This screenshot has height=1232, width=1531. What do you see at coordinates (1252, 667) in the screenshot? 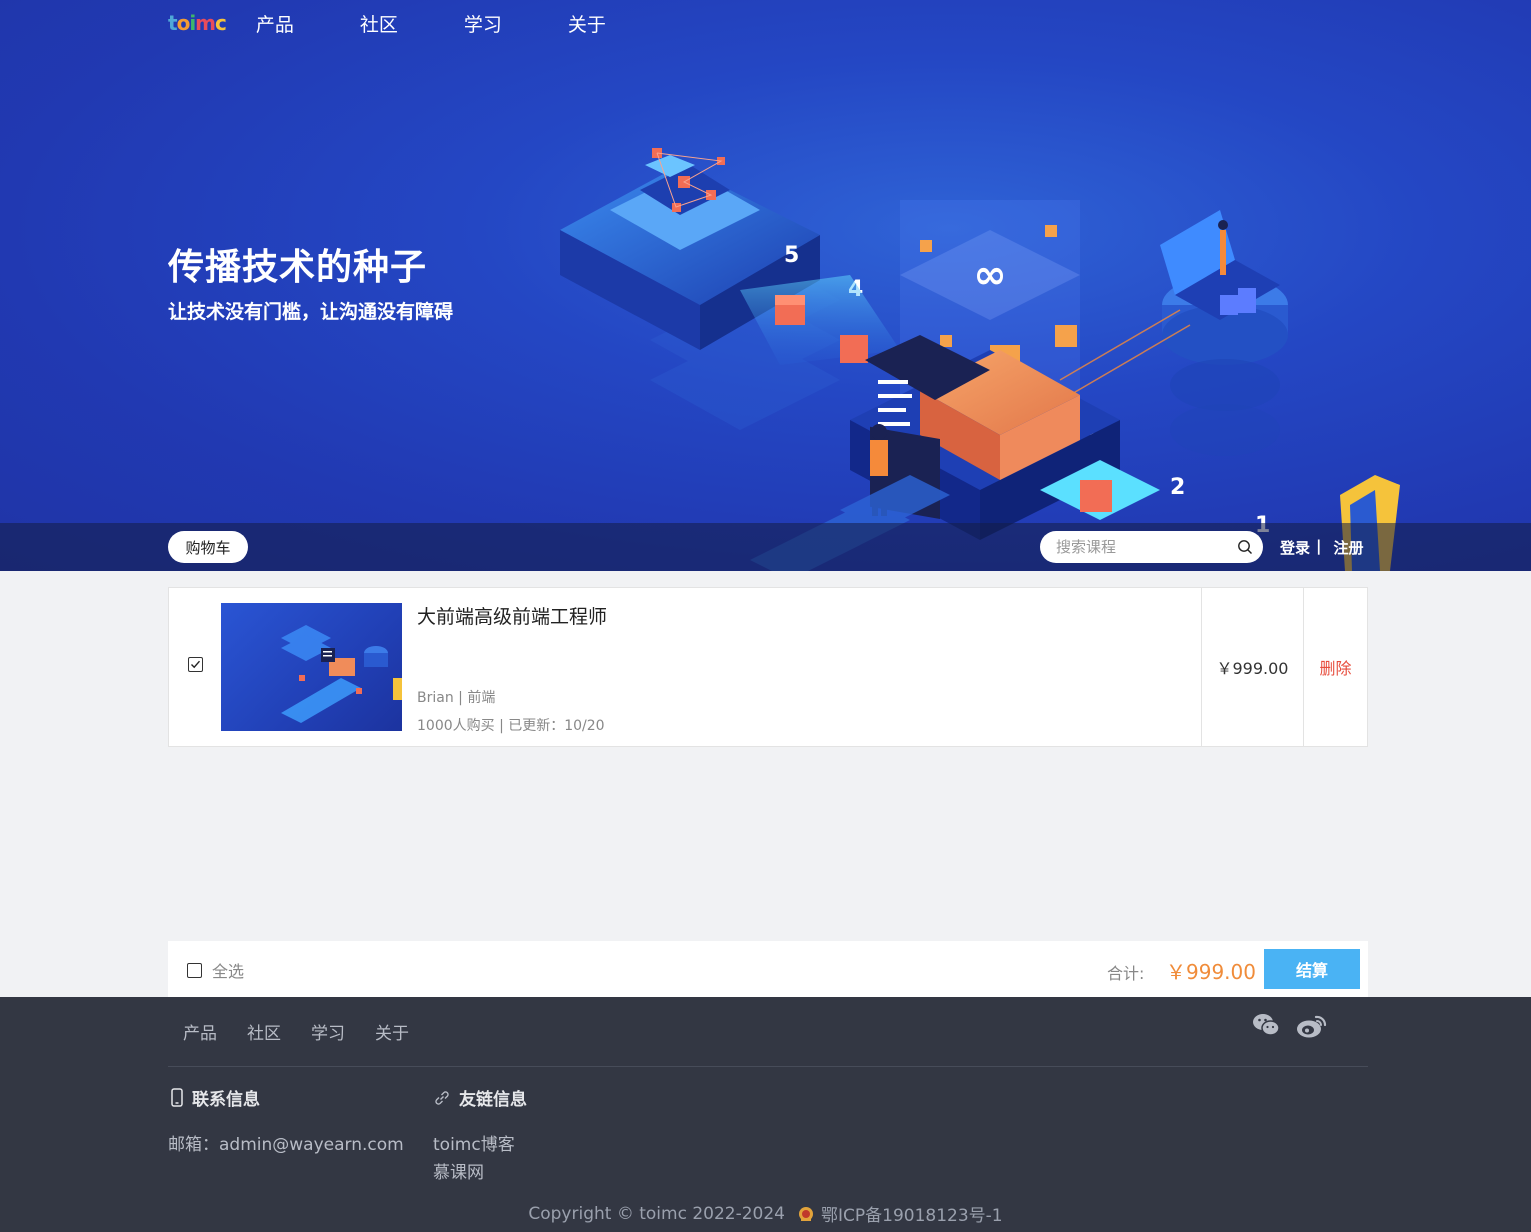
I see `item-price: ￥999.00` at bounding box center [1252, 667].